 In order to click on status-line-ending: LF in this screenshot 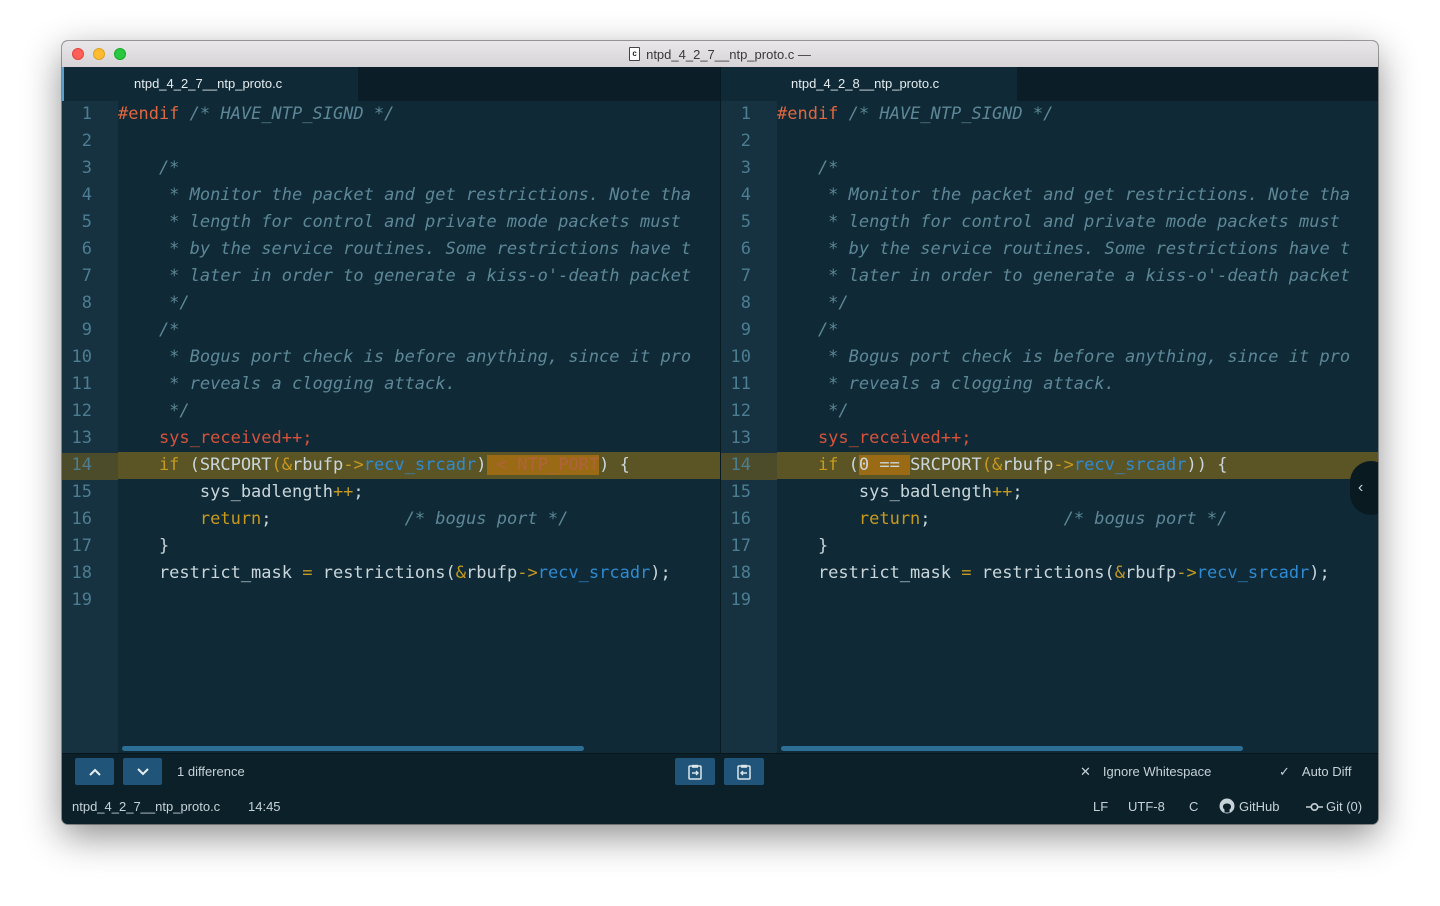, I will do `click(1100, 806)`.